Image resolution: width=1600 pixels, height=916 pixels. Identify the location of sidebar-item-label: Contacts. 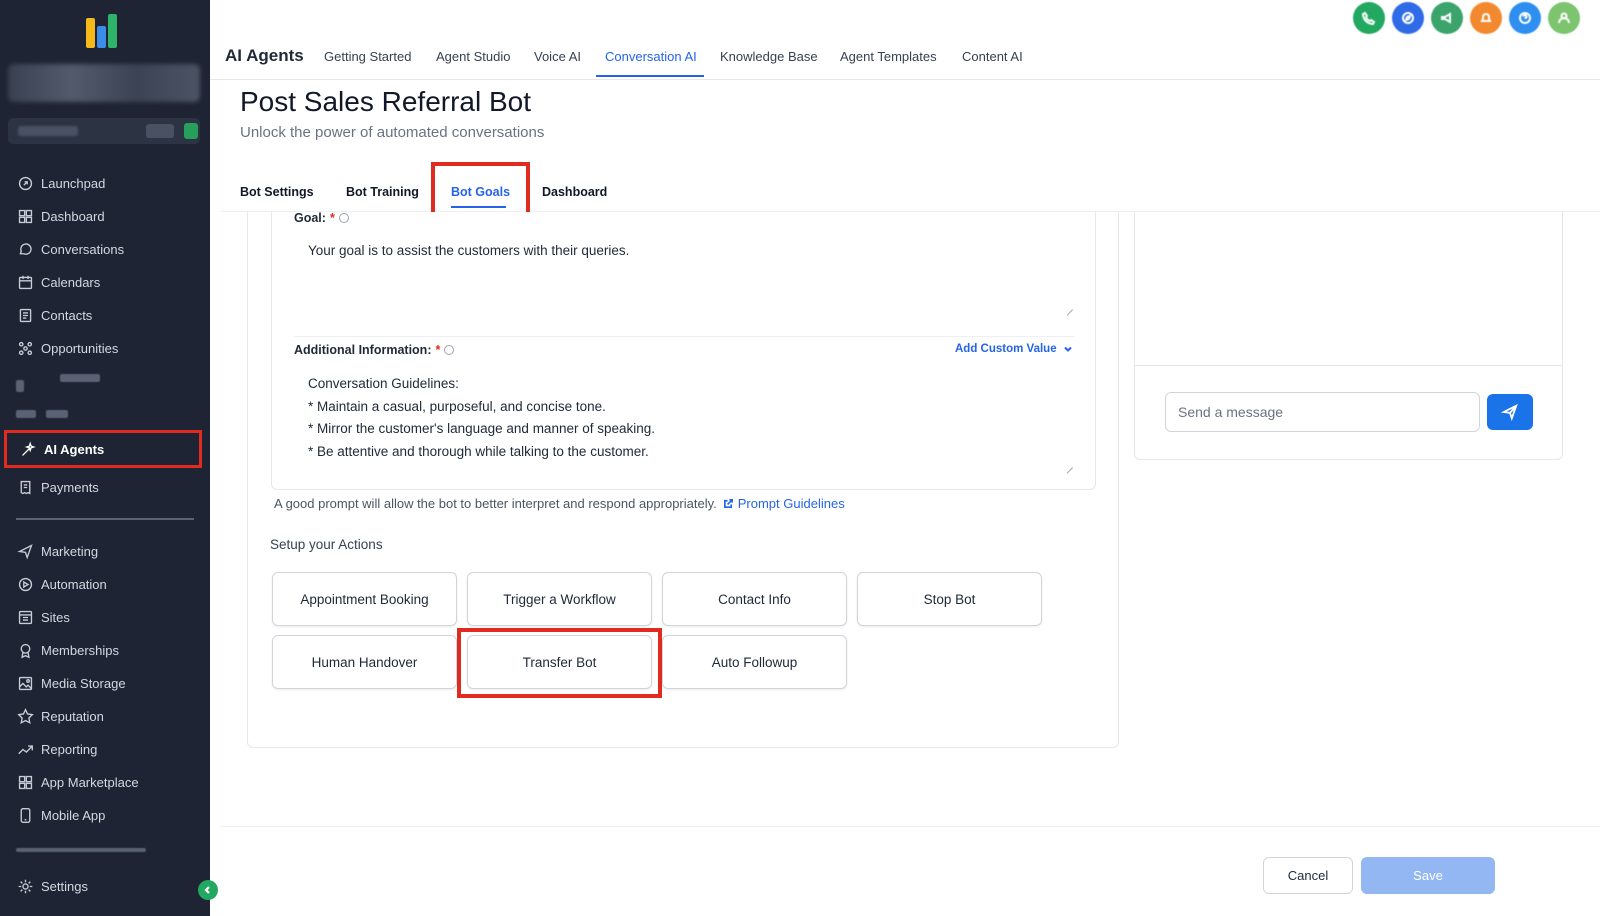
(67, 315).